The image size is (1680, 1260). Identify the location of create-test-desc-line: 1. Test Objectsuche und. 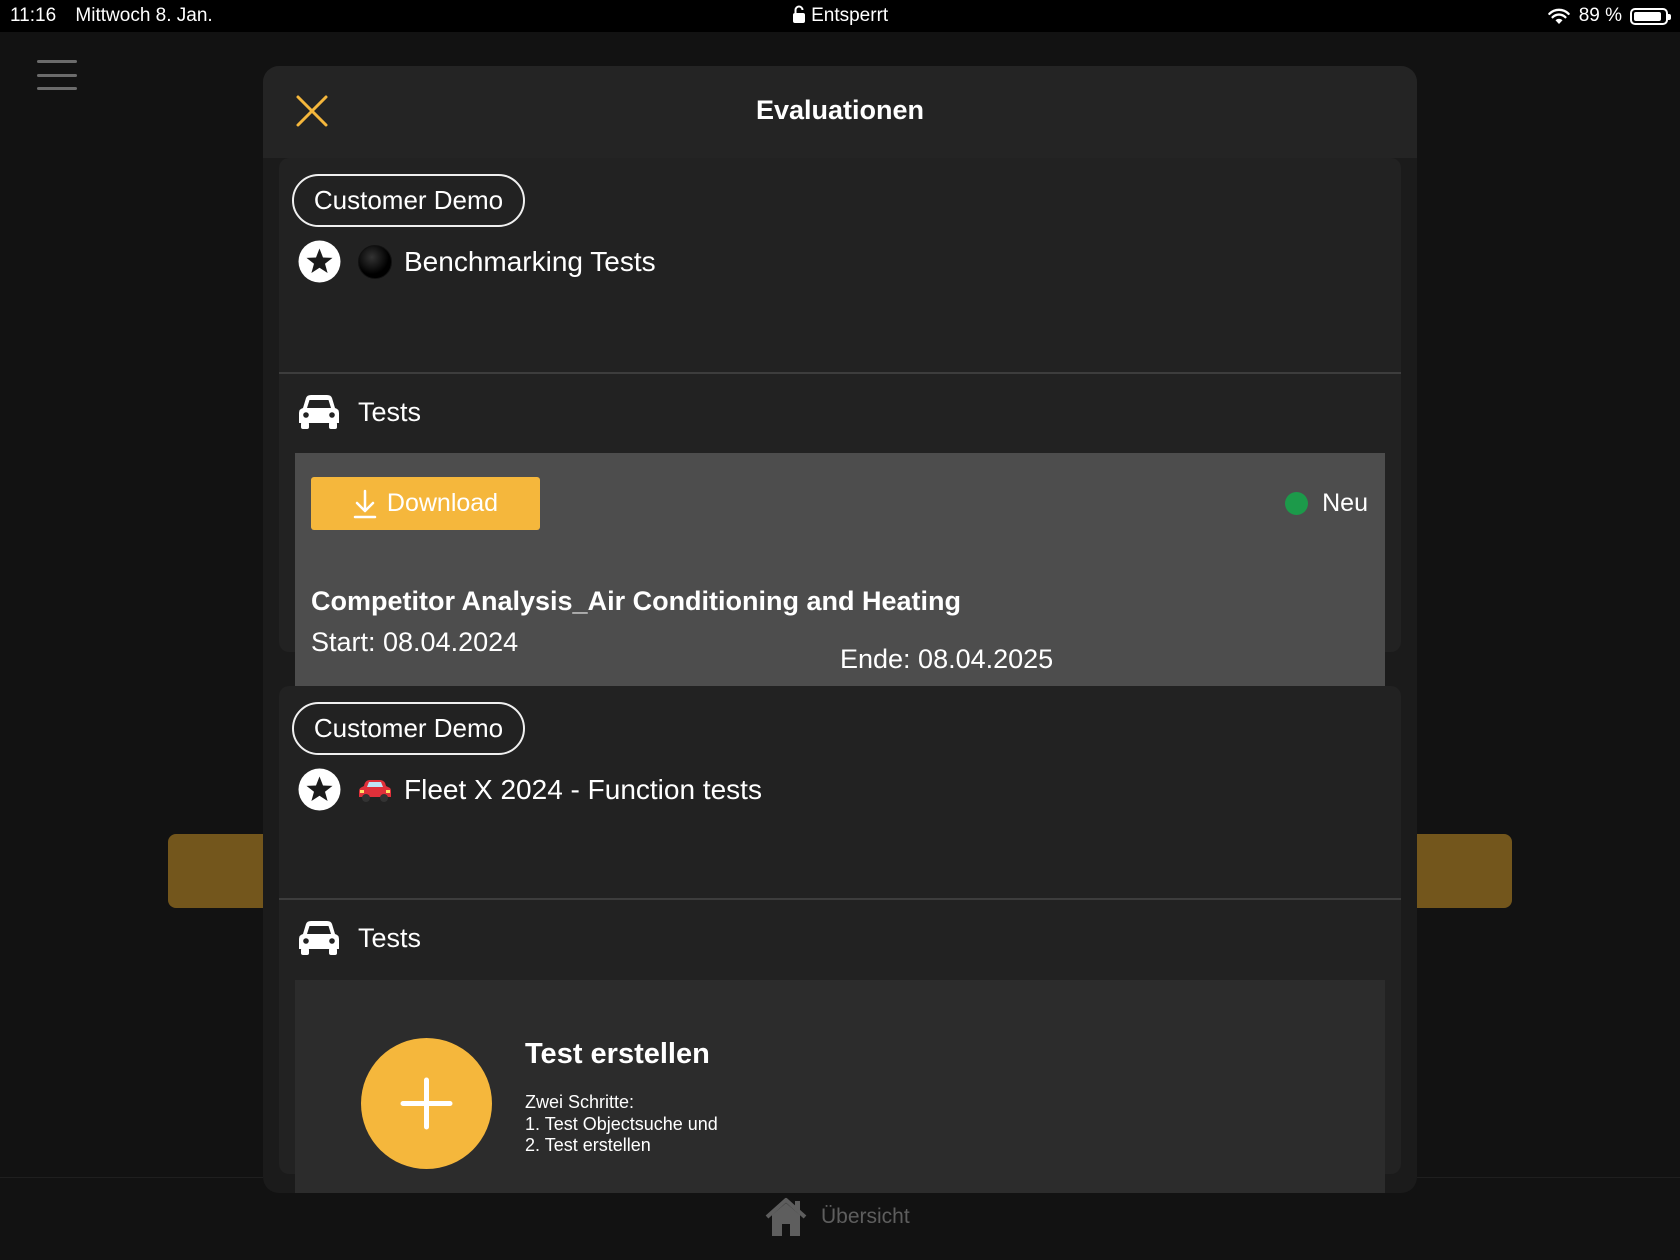
(621, 1123).